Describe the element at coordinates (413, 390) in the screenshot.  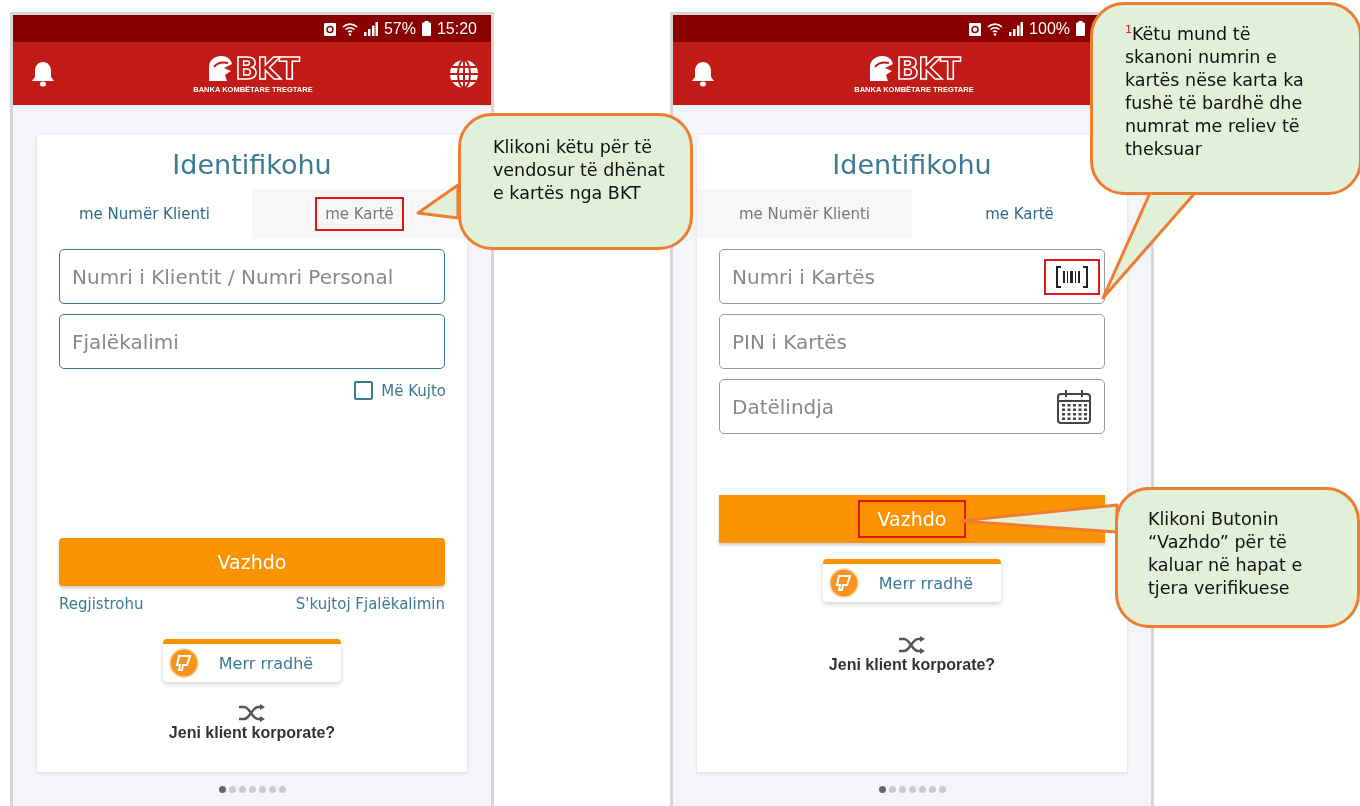
I see `remember-label: Më Kujto` at that location.